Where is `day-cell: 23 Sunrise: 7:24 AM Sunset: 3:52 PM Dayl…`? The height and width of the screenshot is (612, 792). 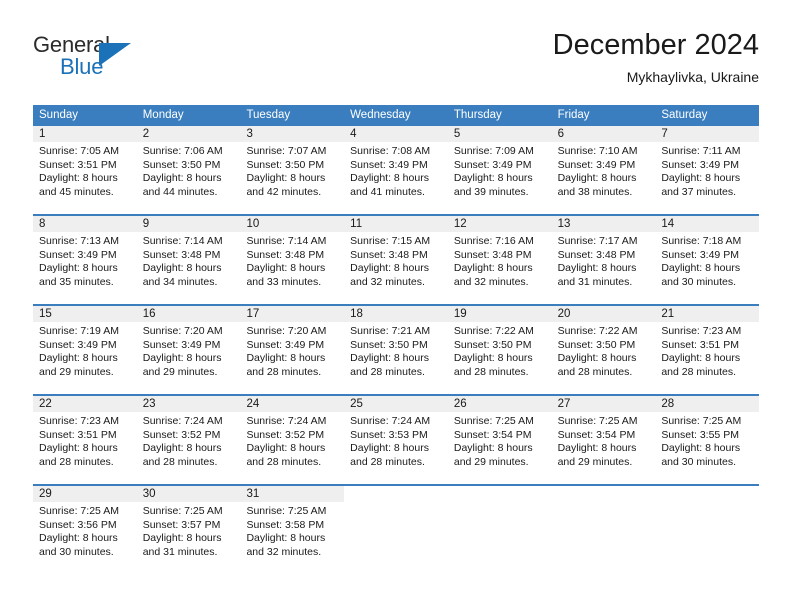
day-cell: 23 Sunrise: 7:24 AM Sunset: 3:52 PM Dayl… is located at coordinates (188, 436).